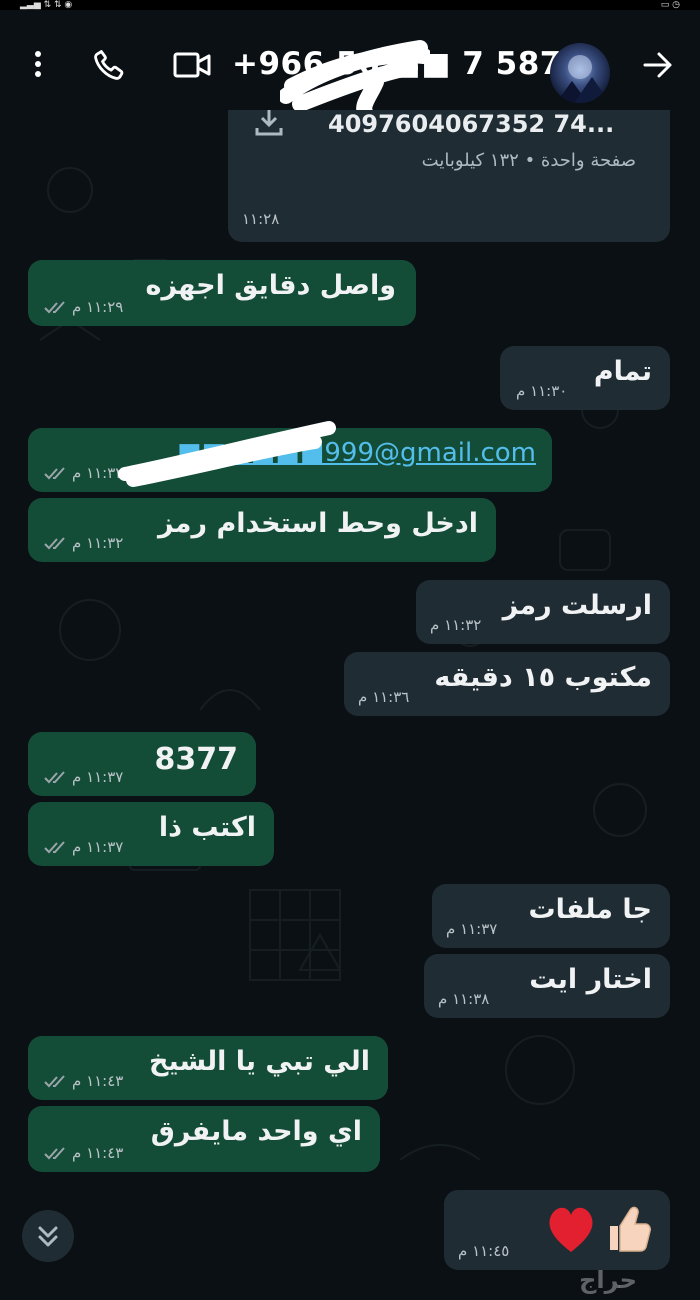  I want to click on status-bar: ▂▃▅ ⇅ ⇅ ◉ ▭ ◷, so click(350, 5).